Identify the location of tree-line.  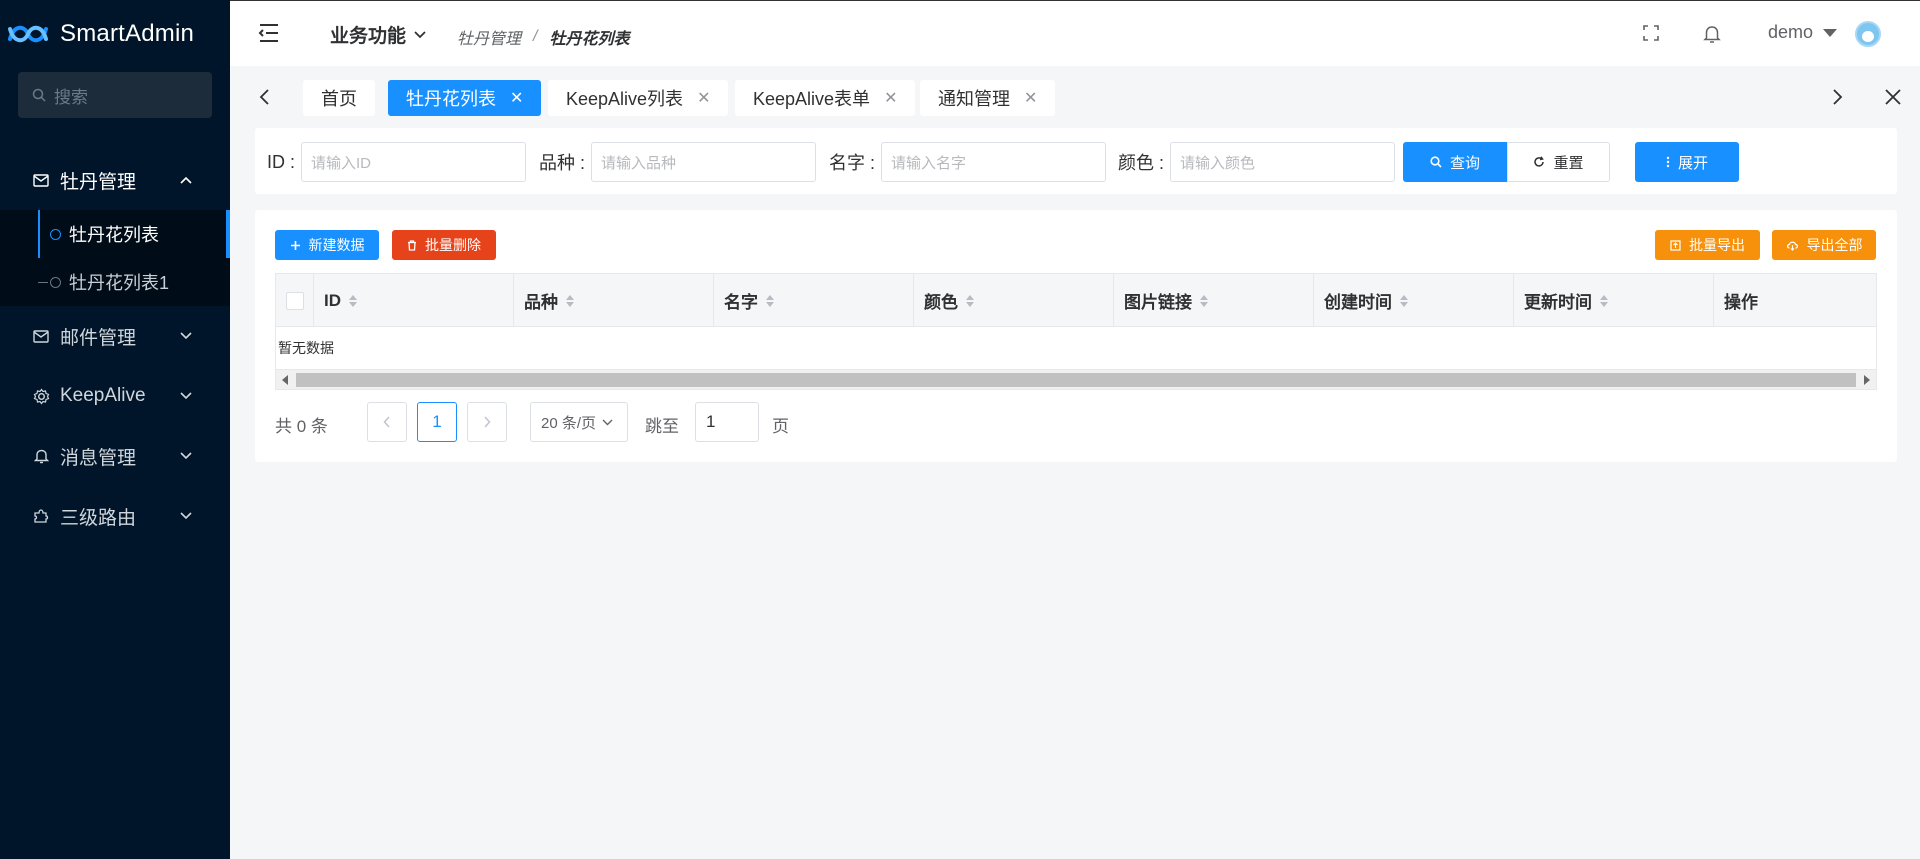
(39, 234).